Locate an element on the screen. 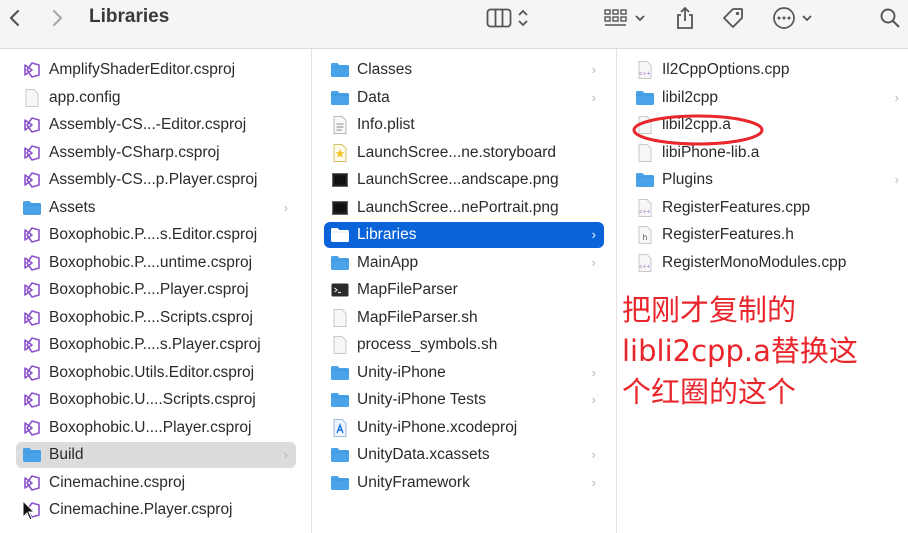 This screenshot has width=908, height=533. window-title: Libraries is located at coordinates (129, 16).